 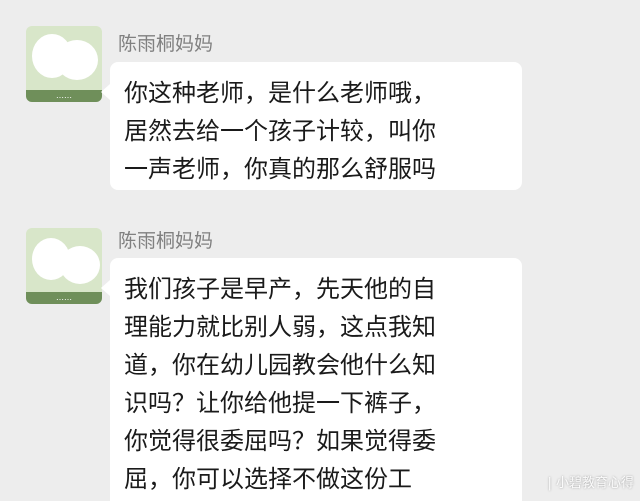 What do you see at coordinates (280, 131) in the screenshot?
I see `message-line: 居然去给一个孩子计较，叫你` at bounding box center [280, 131].